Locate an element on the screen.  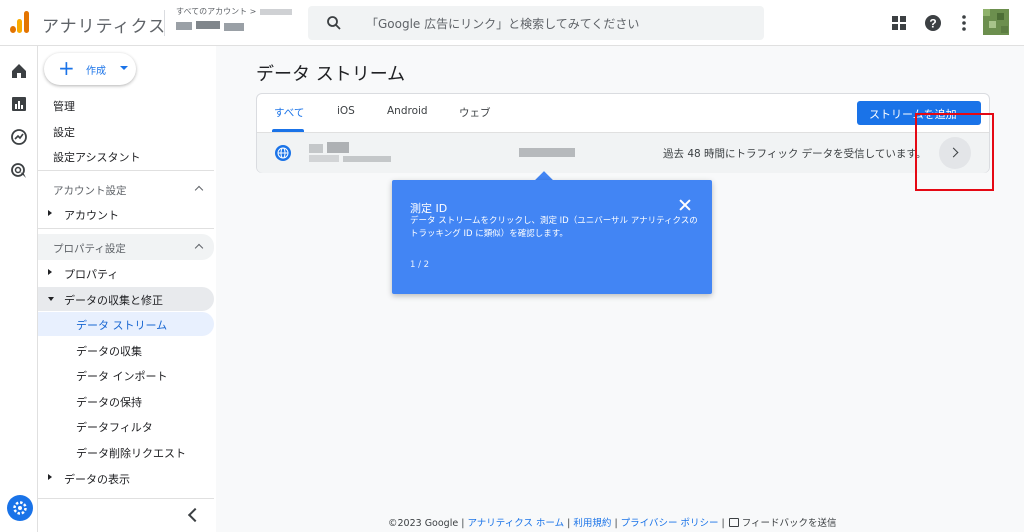
dropdown-arrow-icon is located at coordinates (124, 68).